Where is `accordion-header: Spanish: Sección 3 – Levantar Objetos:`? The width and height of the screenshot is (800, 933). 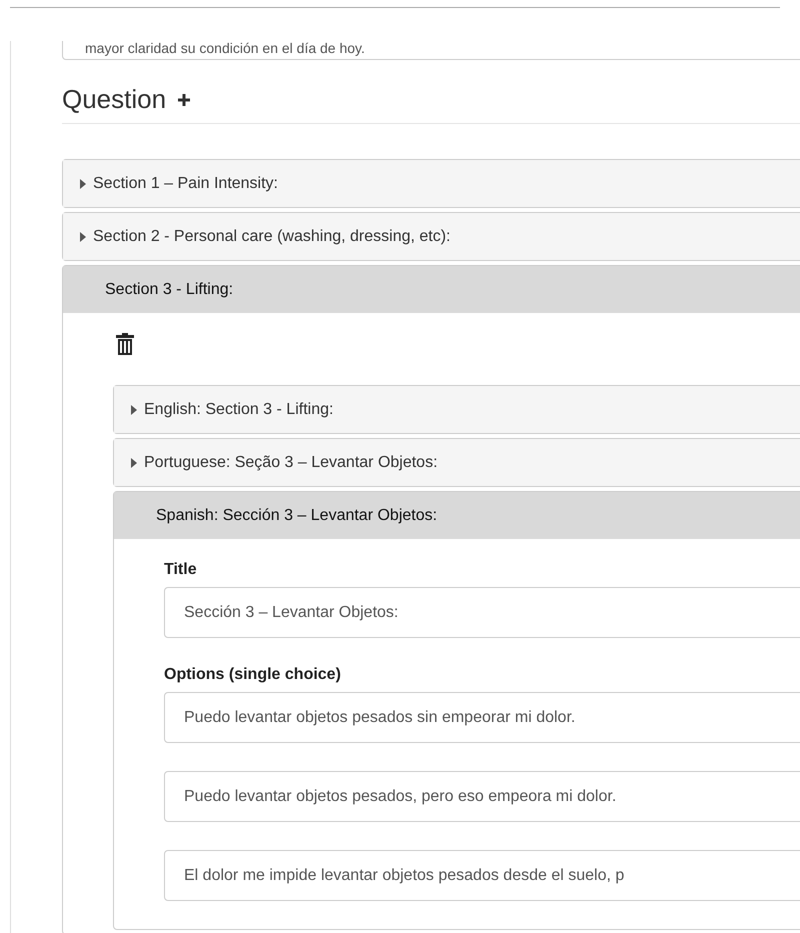
accordion-header: Spanish: Sección 3 – Levantar Objetos: is located at coordinates (457, 515).